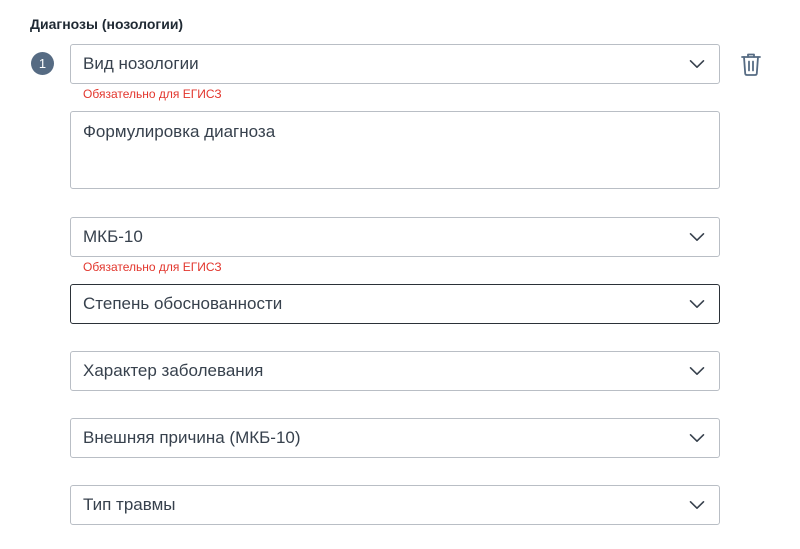 The width and height of the screenshot is (800, 549). What do you see at coordinates (113, 236) in the screenshot?
I see `icd10-label: МКБ-10` at bounding box center [113, 236].